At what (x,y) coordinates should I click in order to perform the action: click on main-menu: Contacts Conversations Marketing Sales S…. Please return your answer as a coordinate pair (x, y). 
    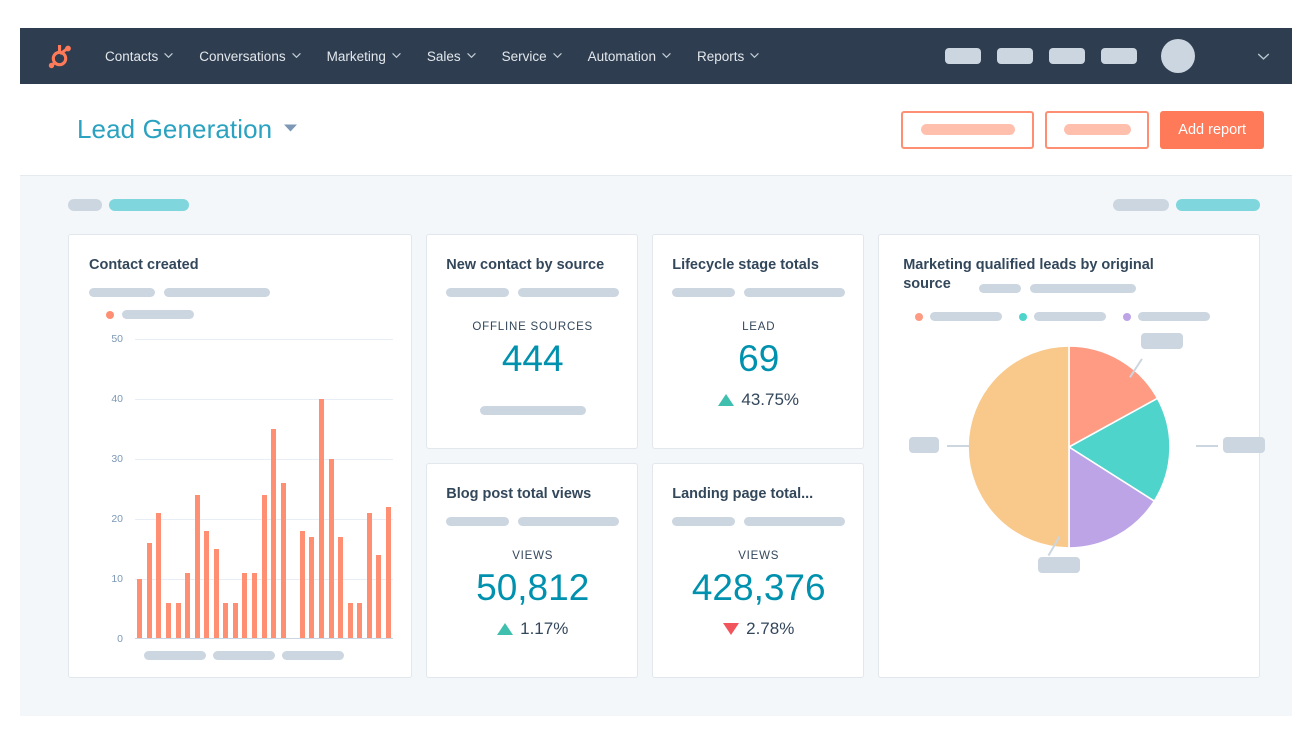
    Looking at the image, I should click on (432, 56).